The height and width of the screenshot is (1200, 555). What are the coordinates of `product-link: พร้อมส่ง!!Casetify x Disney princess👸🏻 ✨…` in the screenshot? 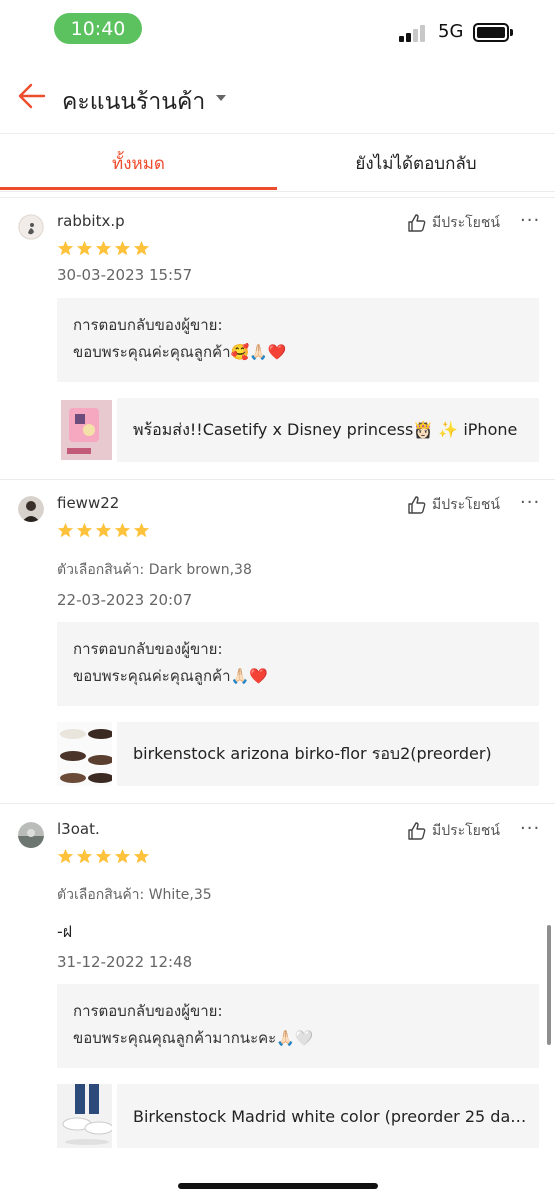 It's located at (298, 430).